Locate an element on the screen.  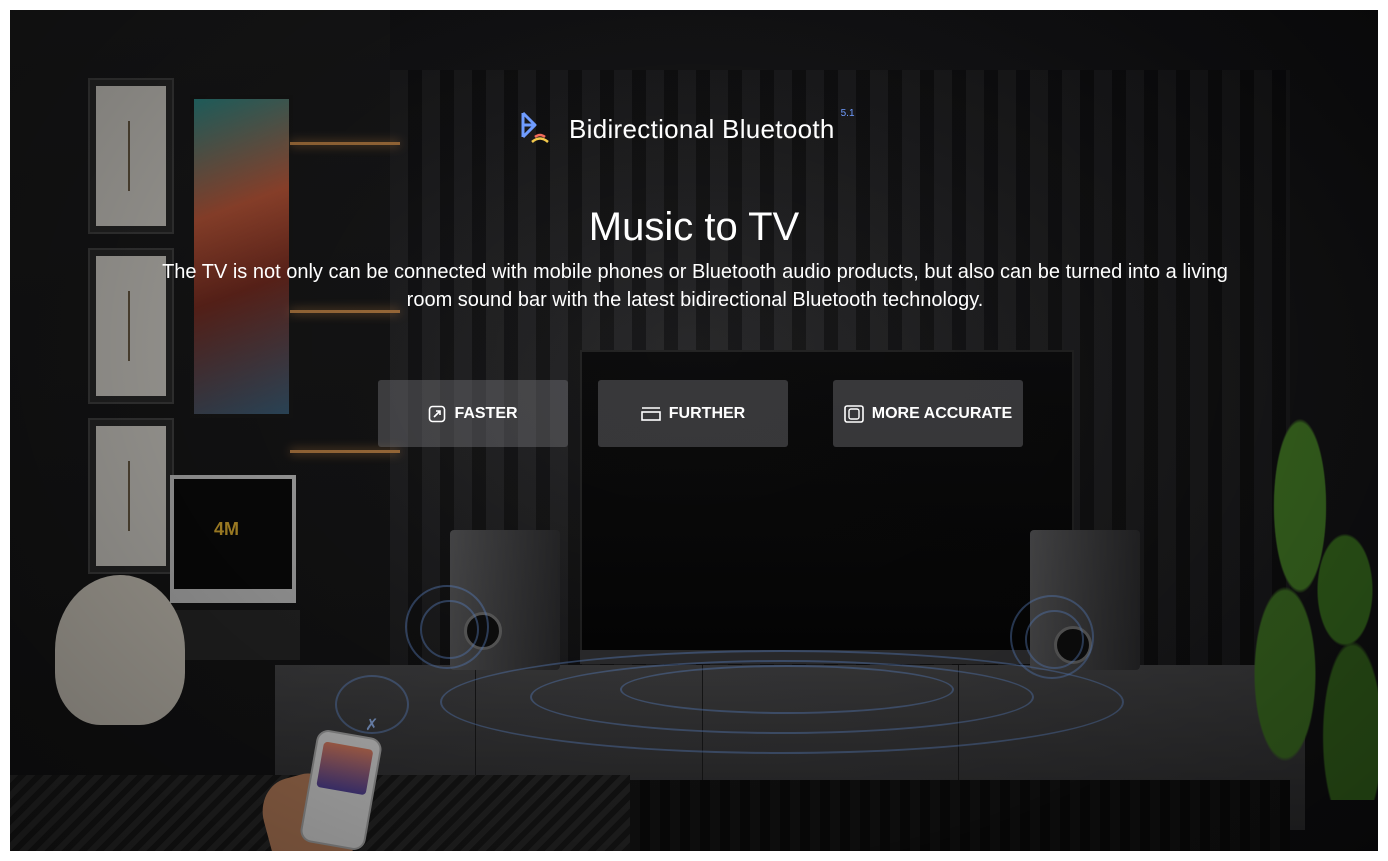
brand-heading: Bidirectional Bluetooth 5.1 is located at coordinates (685, 129).